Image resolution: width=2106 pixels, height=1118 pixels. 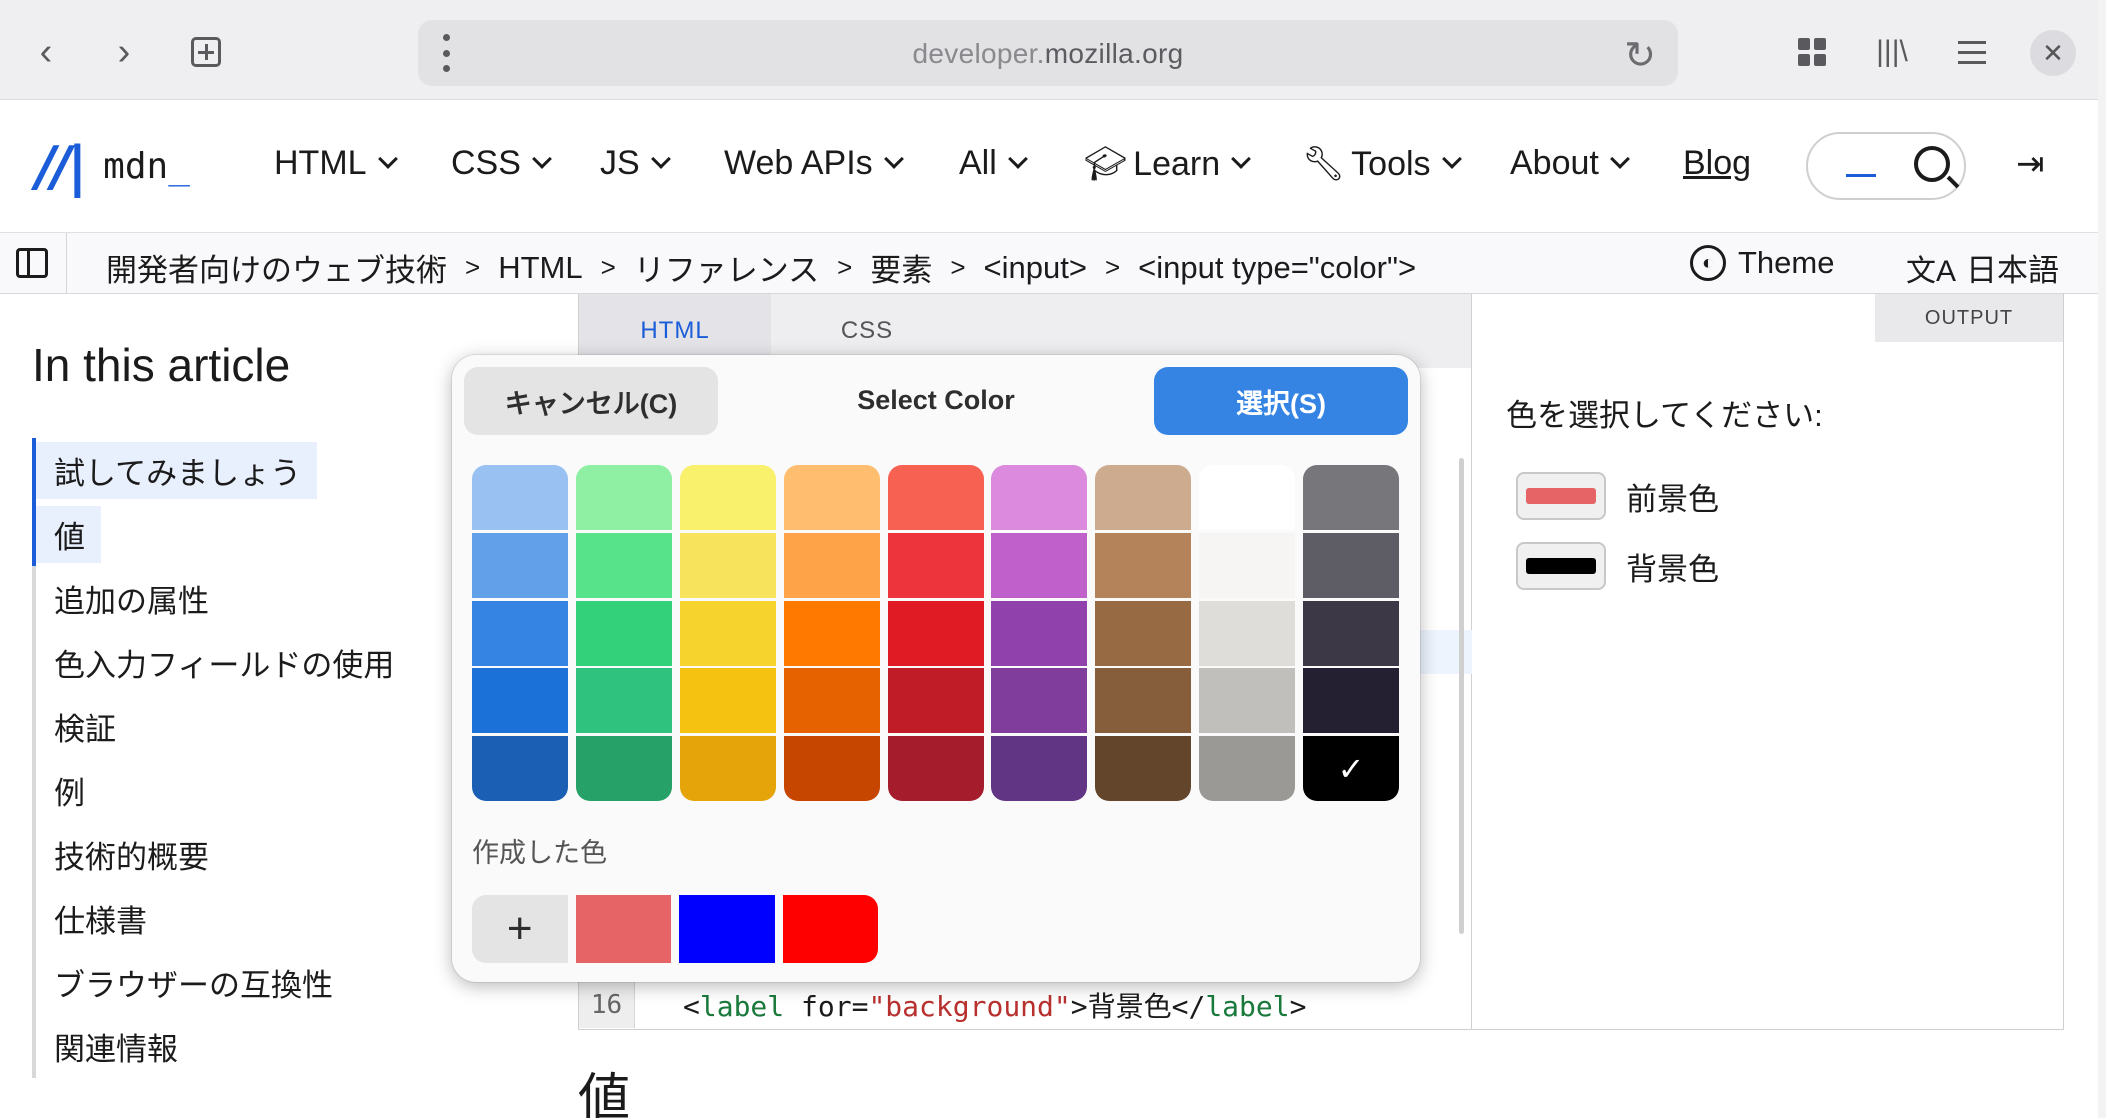 I want to click on cancel-button: キャンセル(C), so click(x=591, y=401).